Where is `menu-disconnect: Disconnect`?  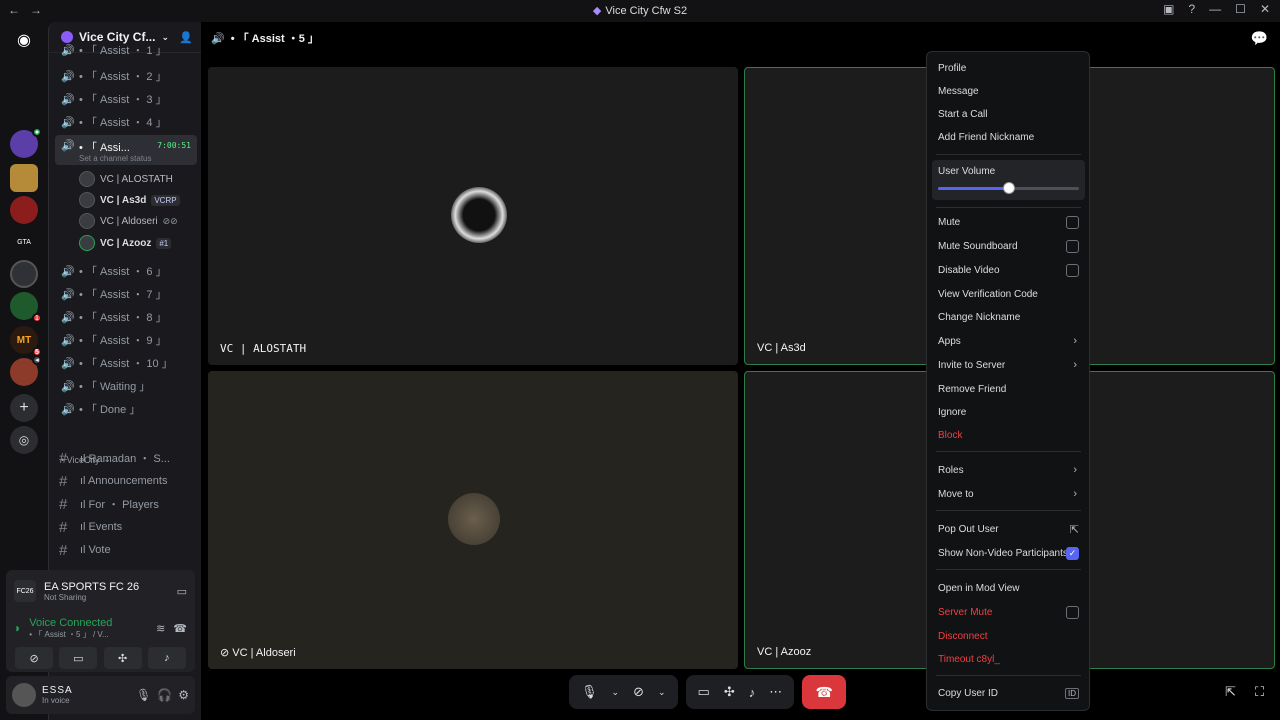
menu-disconnect: Disconnect is located at coordinates (1008, 636).